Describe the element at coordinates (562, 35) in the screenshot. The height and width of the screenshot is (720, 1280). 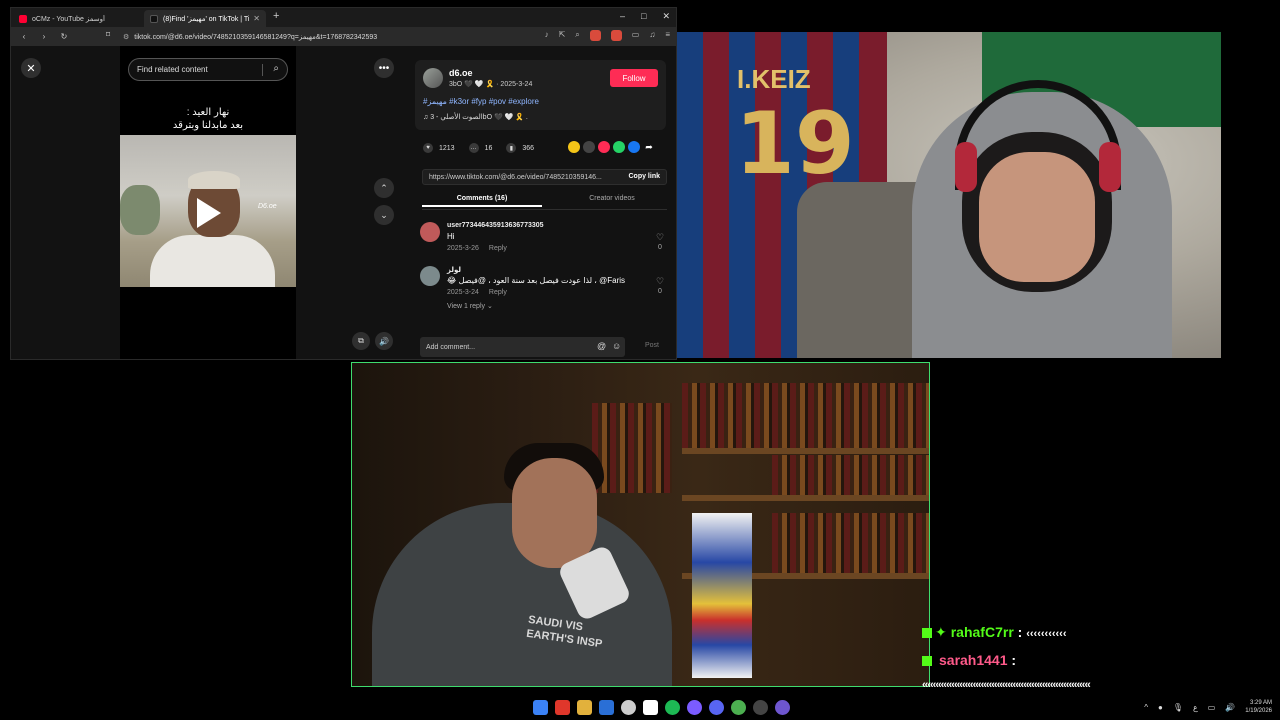
I see `share-page-icon: ⇱` at that location.